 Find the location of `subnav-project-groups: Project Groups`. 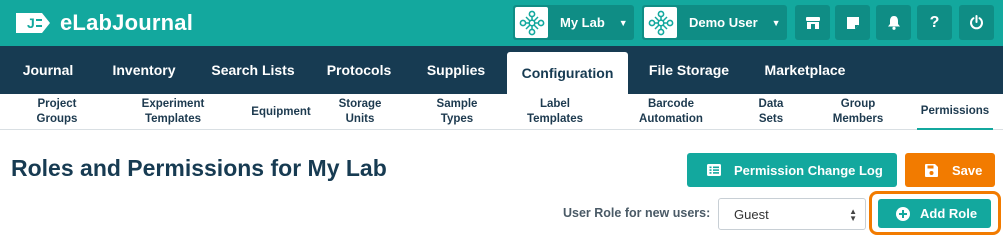

subnav-project-groups: Project Groups is located at coordinates (57, 112).